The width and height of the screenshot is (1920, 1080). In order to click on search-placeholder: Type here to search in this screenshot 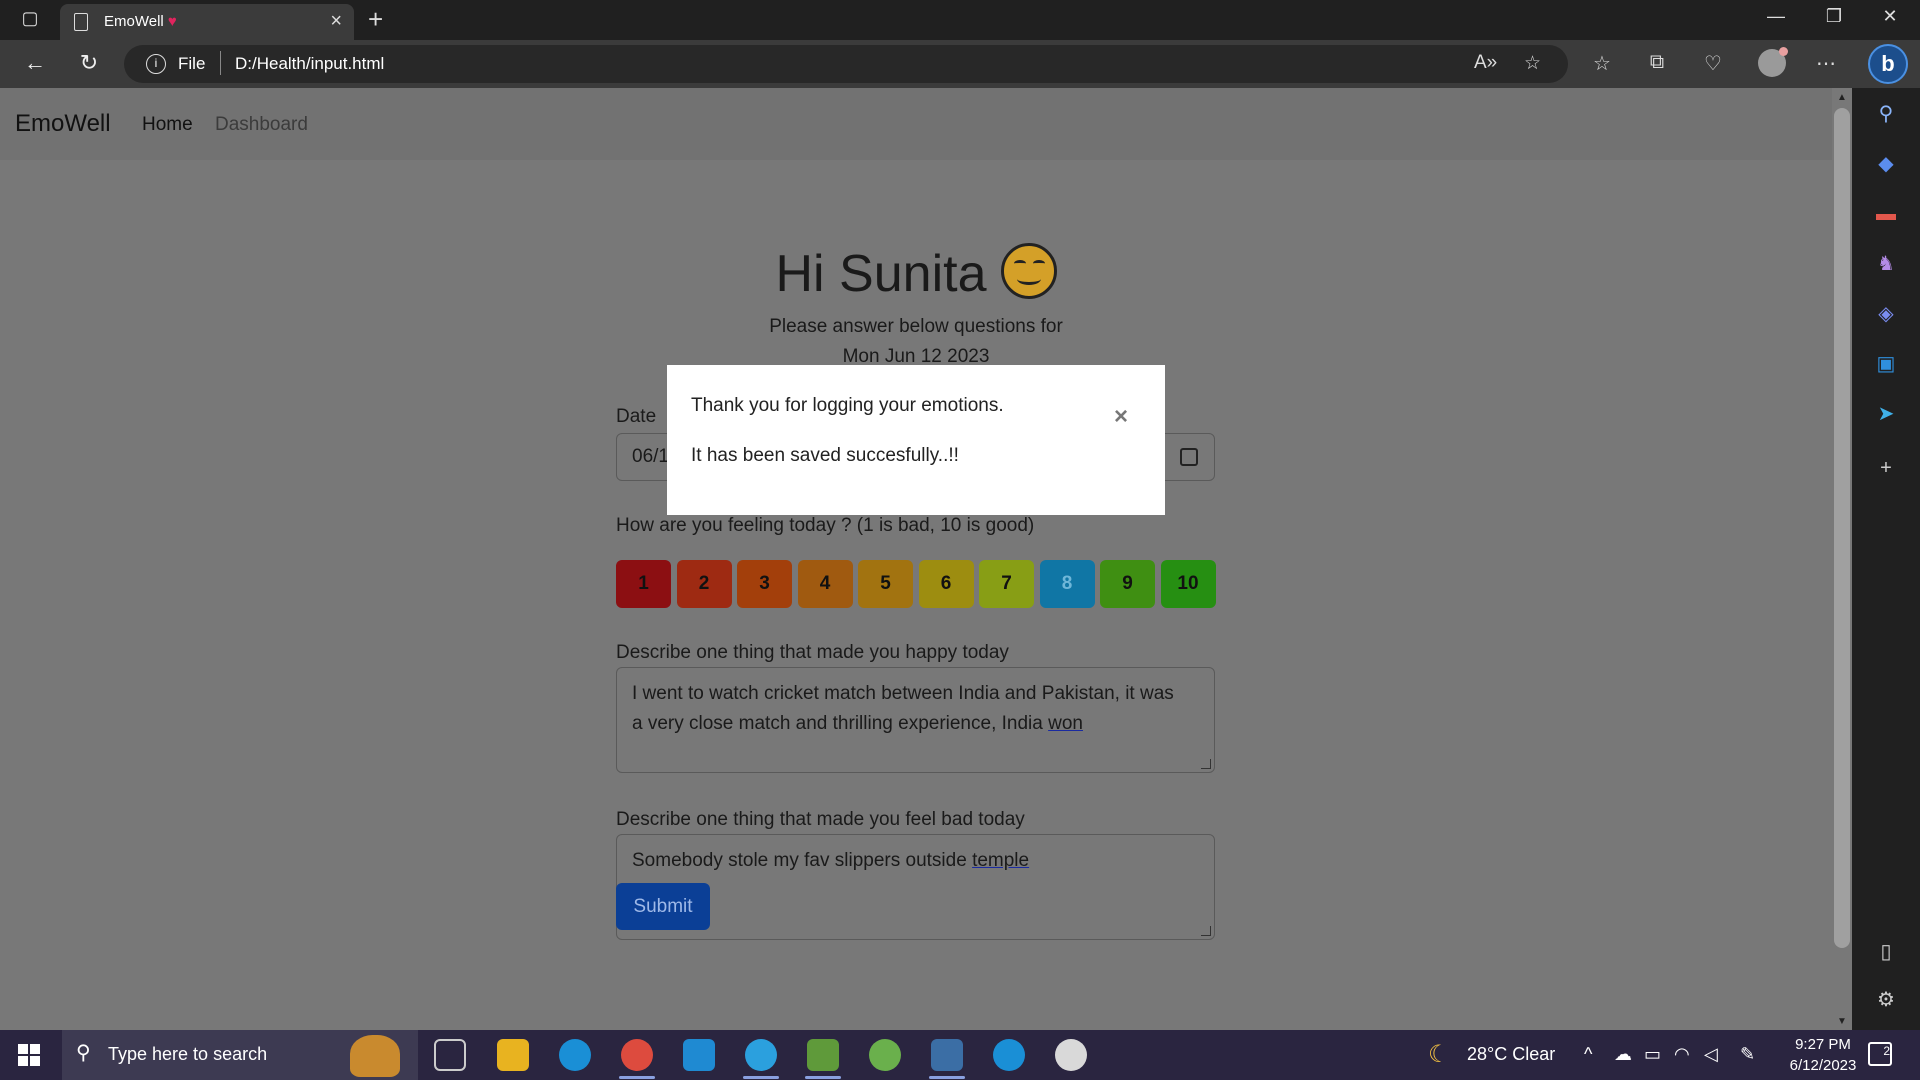, I will do `click(188, 1054)`.